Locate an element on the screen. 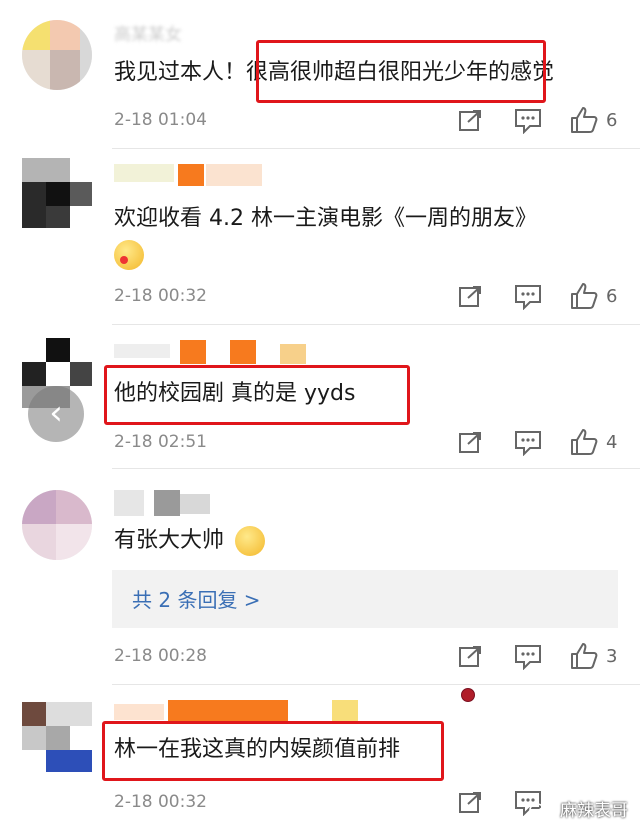 The width and height of the screenshot is (640, 835). wechat-icon is located at coordinates (539, 811).